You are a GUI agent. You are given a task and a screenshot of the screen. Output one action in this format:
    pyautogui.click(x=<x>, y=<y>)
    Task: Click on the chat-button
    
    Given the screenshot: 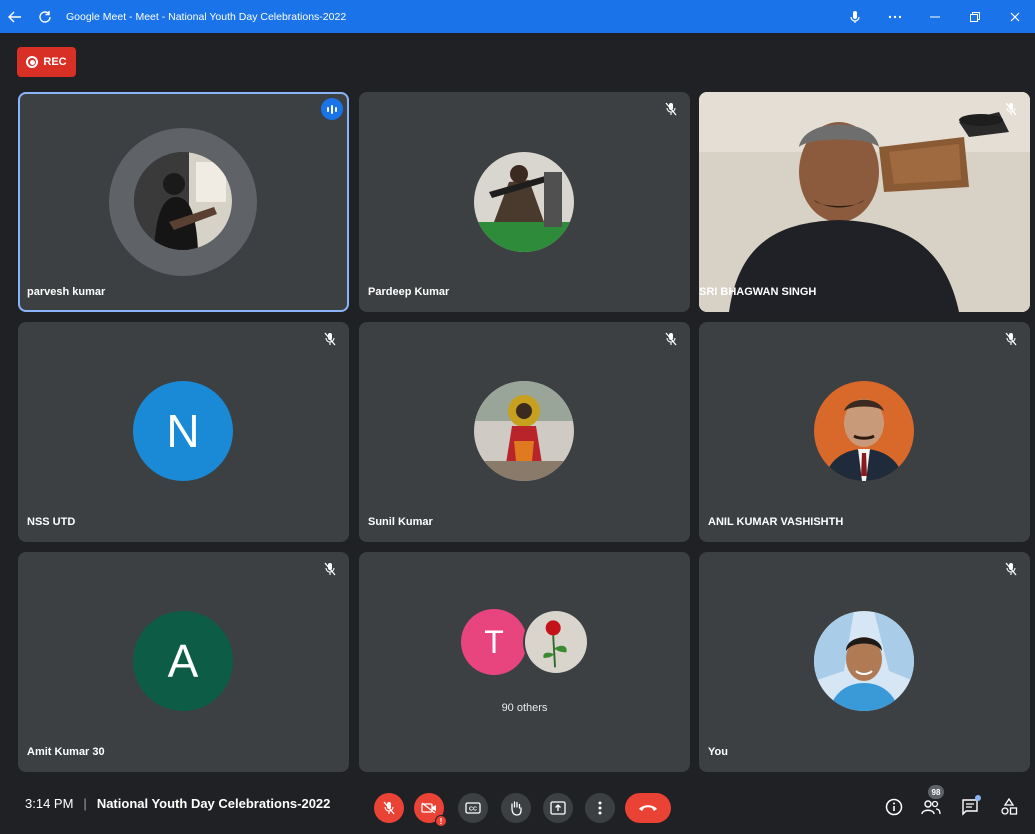 What is the action you would take?
    pyautogui.click(x=970, y=807)
    